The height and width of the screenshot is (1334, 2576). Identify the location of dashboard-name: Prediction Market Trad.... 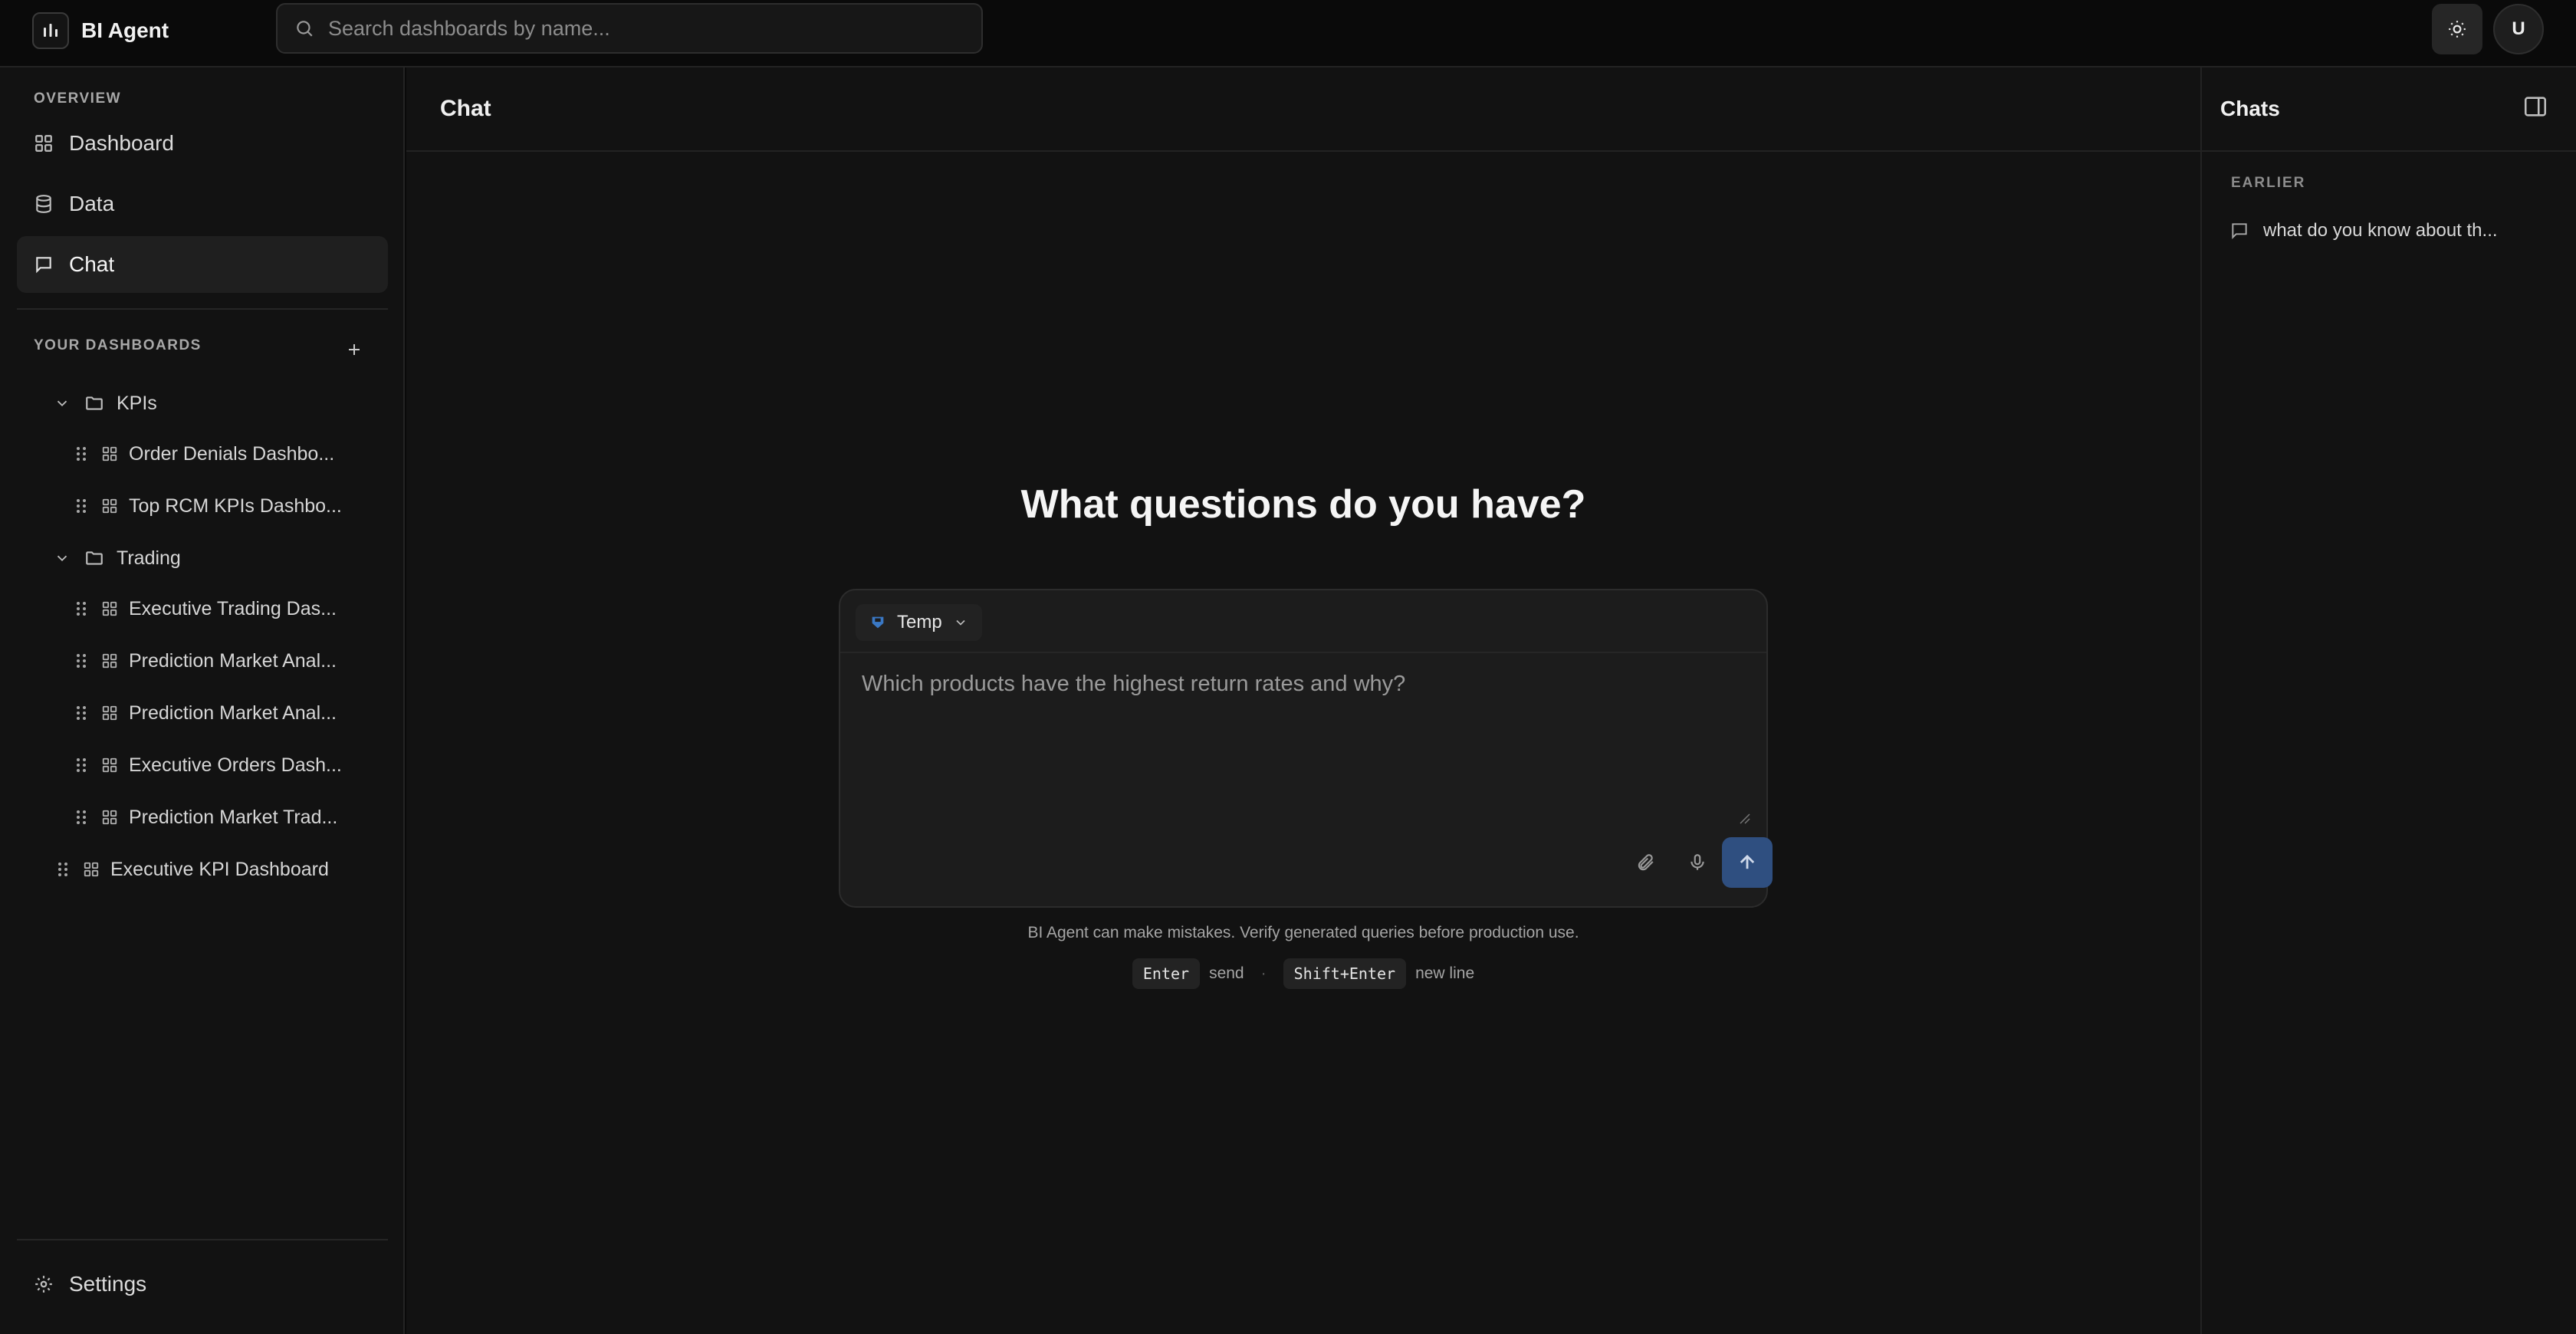
(234, 817).